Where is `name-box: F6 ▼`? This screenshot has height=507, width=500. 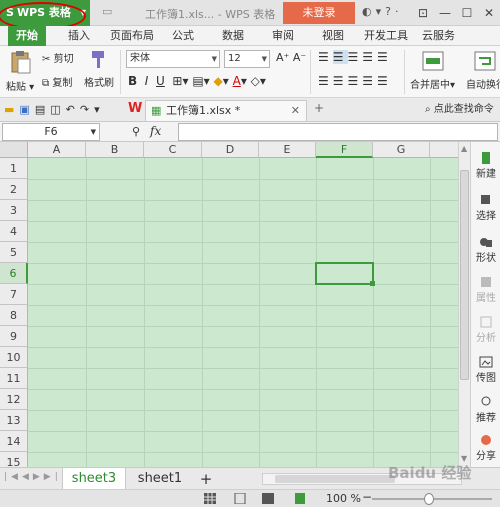 name-box: F6 ▼ is located at coordinates (51, 132).